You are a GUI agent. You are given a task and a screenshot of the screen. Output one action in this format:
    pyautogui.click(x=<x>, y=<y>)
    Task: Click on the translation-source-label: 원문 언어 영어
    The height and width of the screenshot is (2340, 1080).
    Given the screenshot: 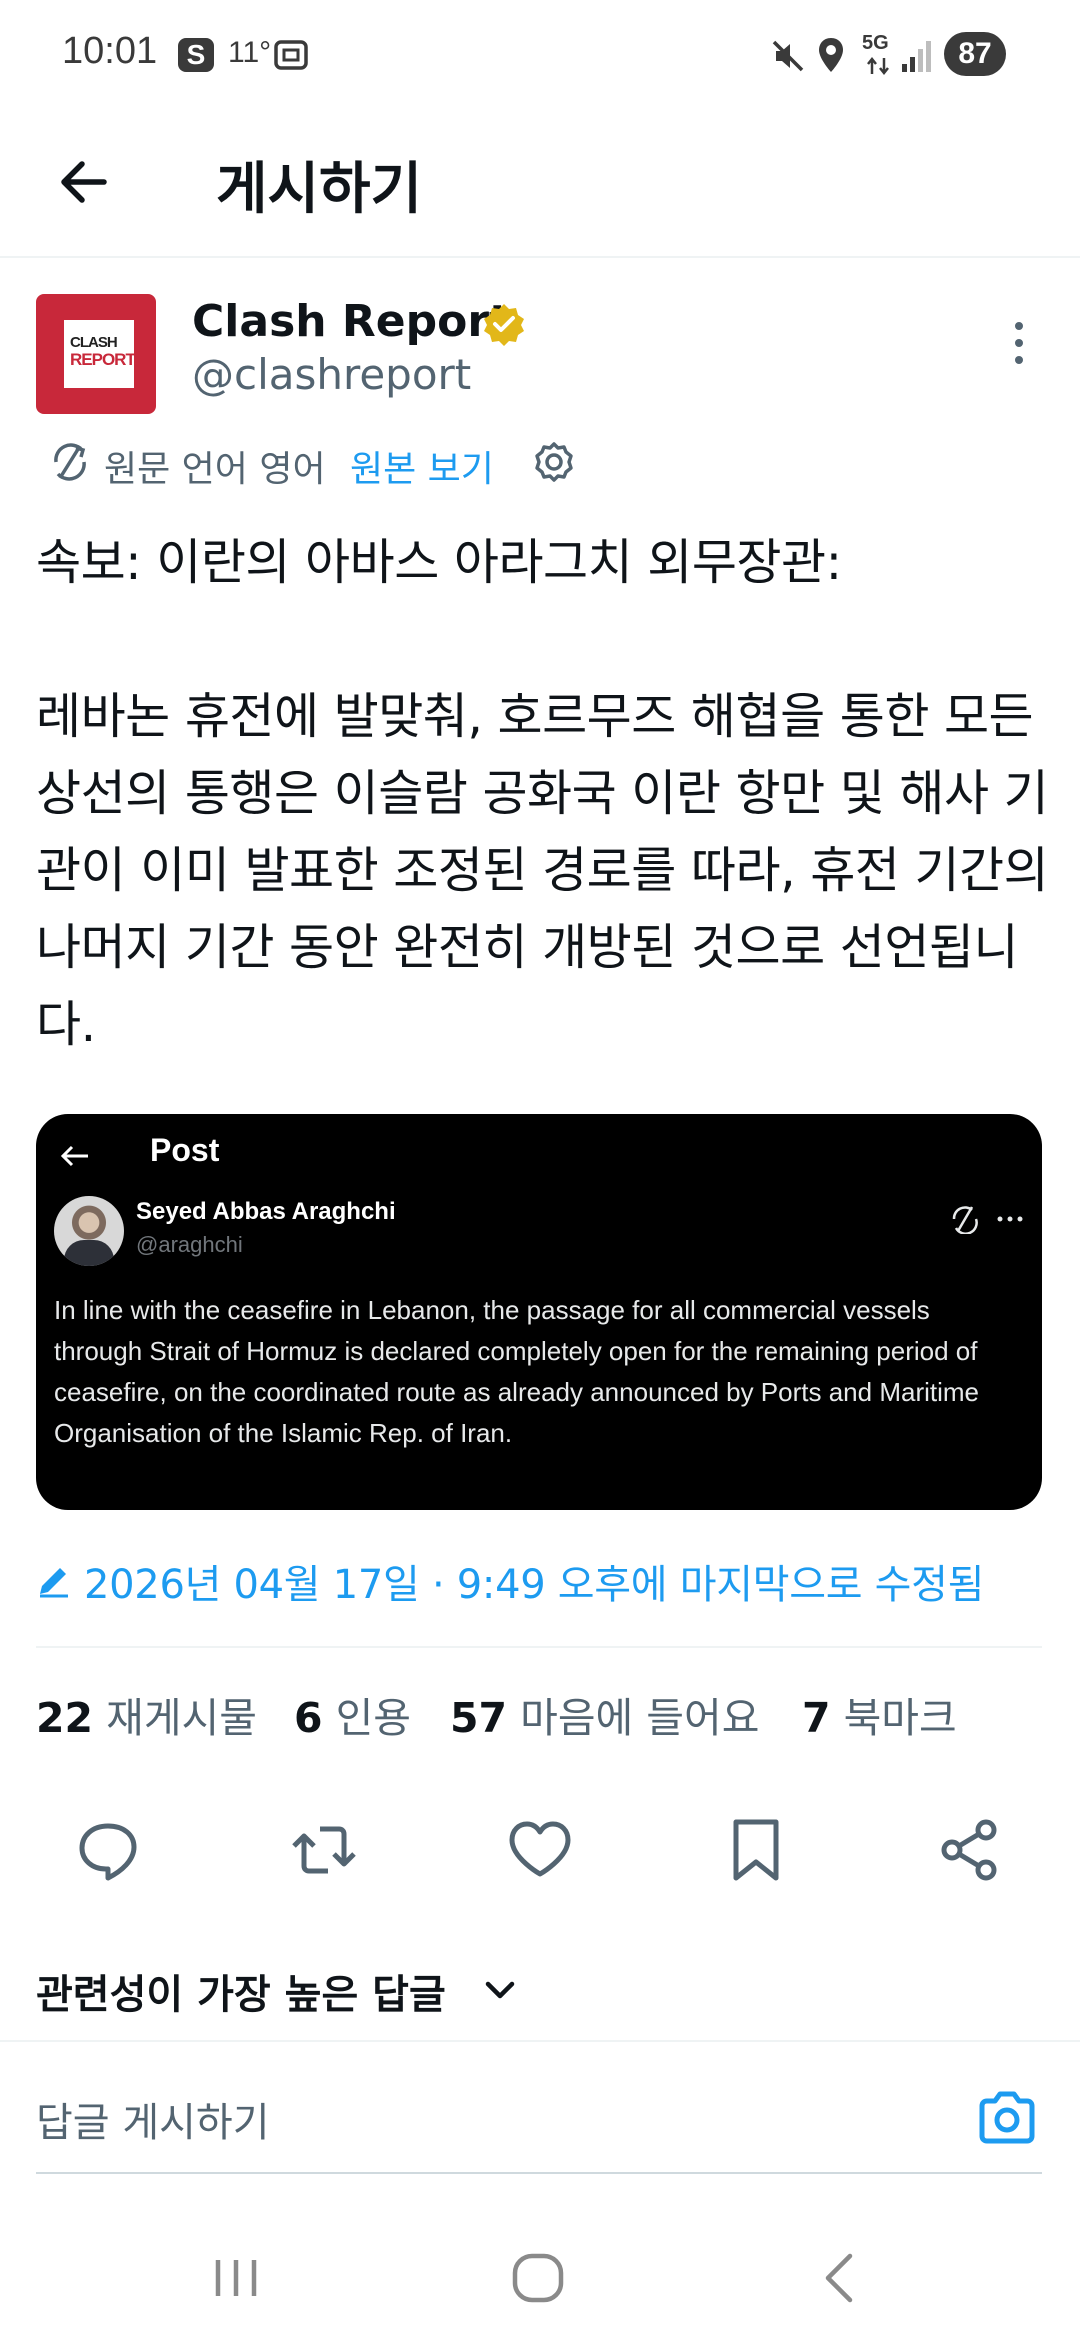 What is the action you would take?
    pyautogui.click(x=215, y=469)
    